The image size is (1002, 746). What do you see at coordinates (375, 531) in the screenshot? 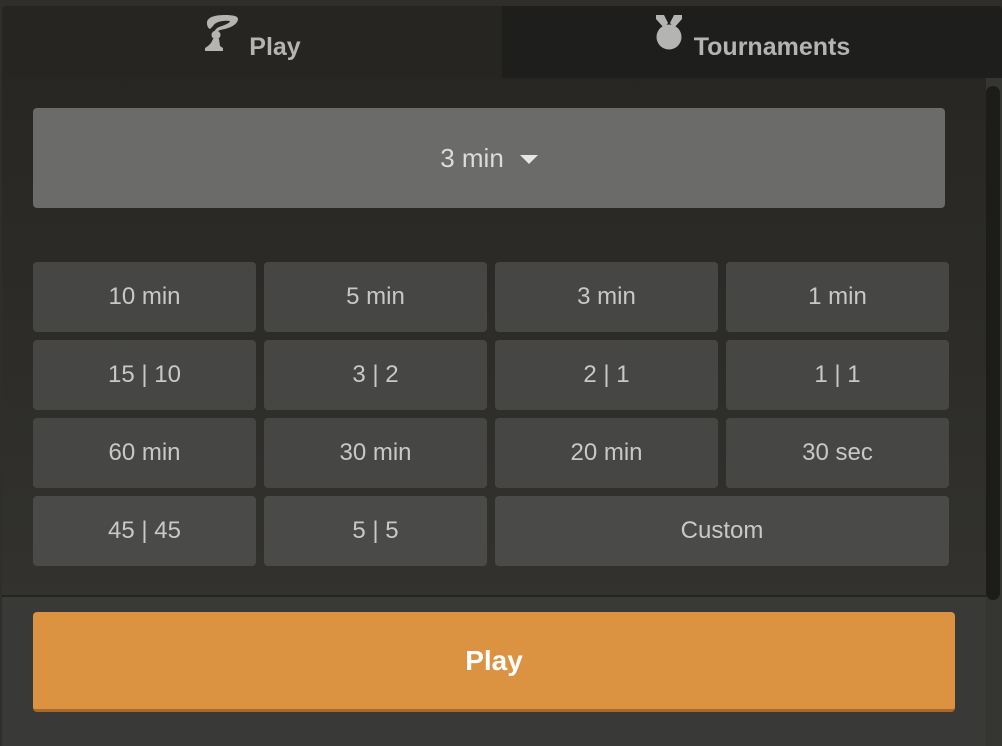
I see `time-control-button: 5 | 5` at bounding box center [375, 531].